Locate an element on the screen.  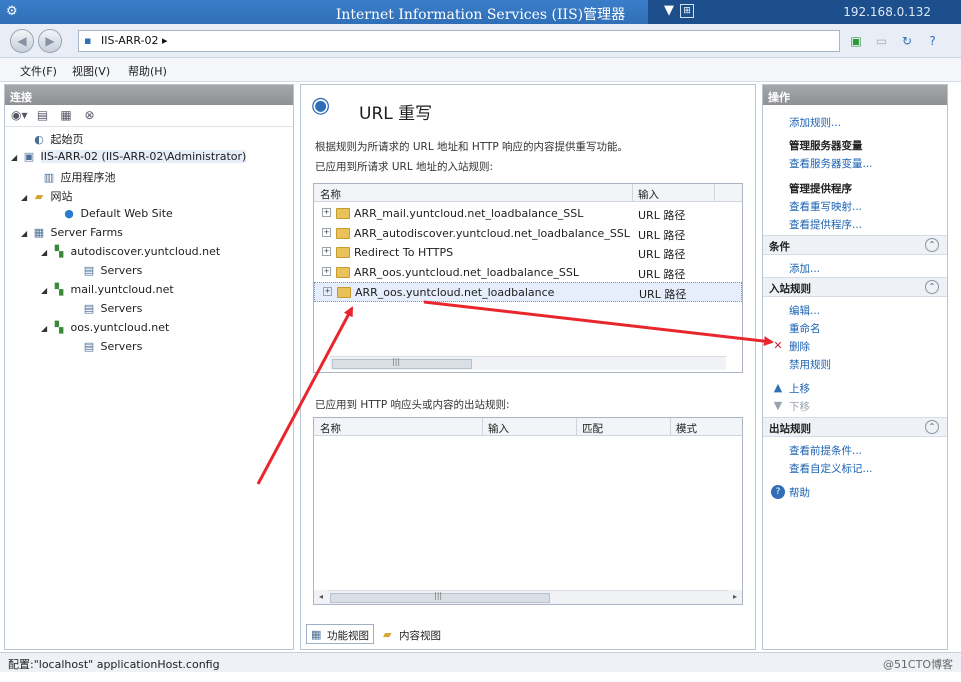
help-link: 帮助 is located at coordinates (799, 492).